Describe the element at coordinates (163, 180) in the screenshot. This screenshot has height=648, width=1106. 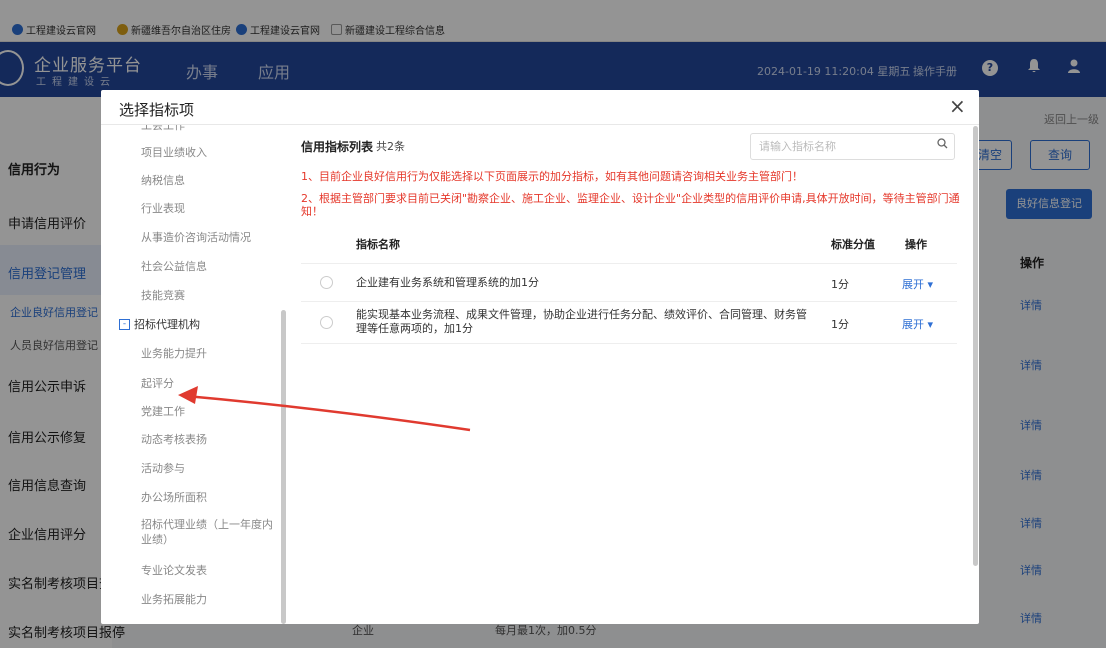
I see `tree-item: 纳税信息` at that location.